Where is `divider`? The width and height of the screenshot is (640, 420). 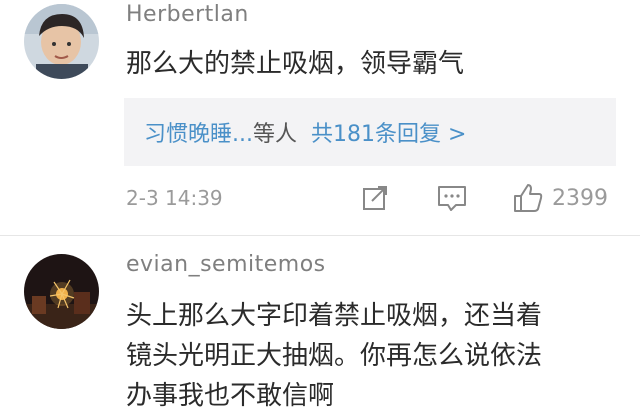 divider is located at coordinates (320, 235).